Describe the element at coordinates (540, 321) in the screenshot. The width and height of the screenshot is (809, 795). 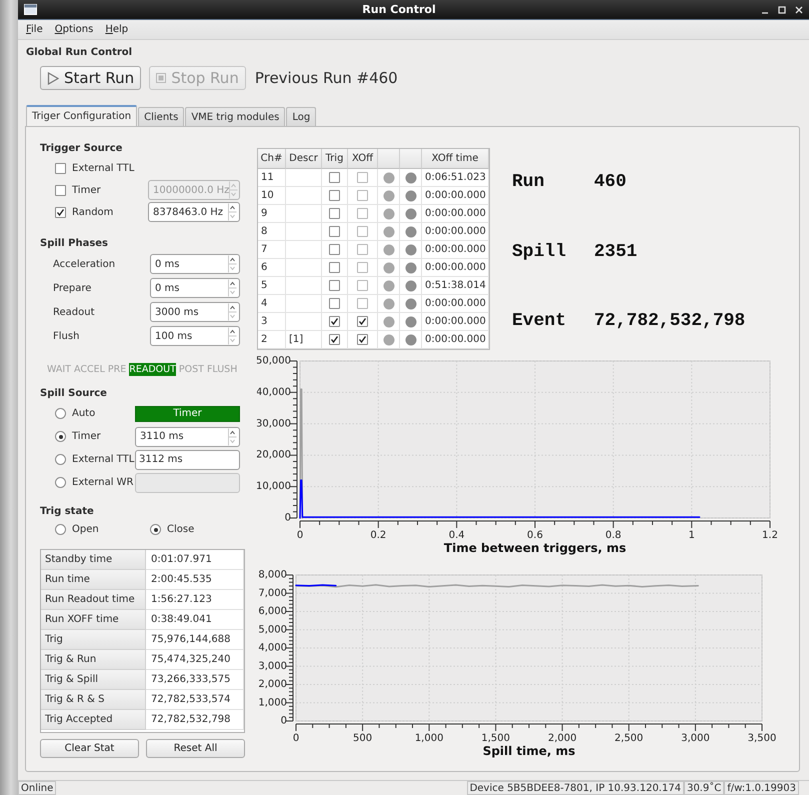
I see `readout-label: Event` at that location.